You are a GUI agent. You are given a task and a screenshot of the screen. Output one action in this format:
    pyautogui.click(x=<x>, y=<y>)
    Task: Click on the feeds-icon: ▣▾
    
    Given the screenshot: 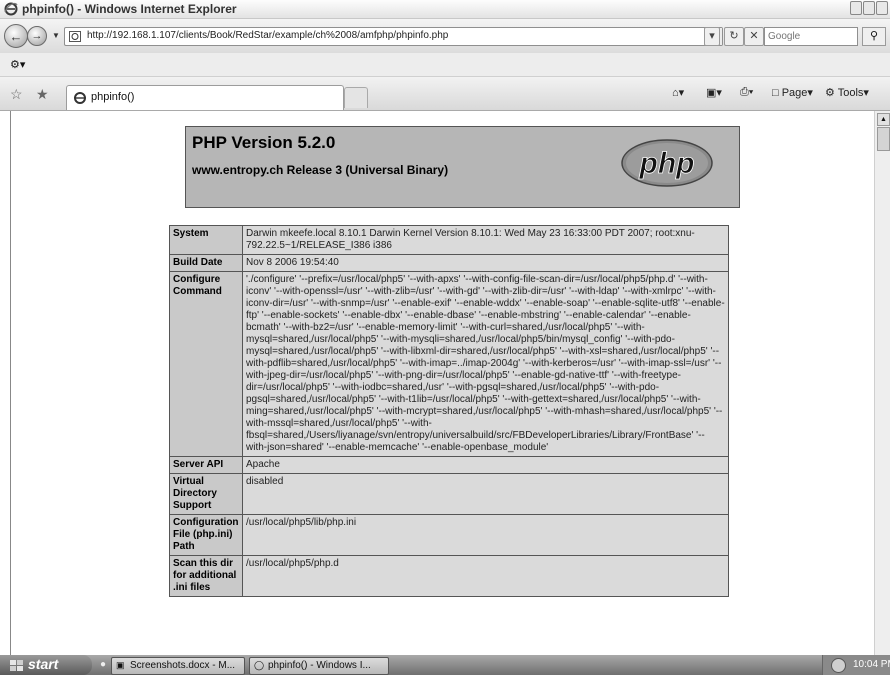 What is the action you would take?
    pyautogui.click(x=714, y=92)
    